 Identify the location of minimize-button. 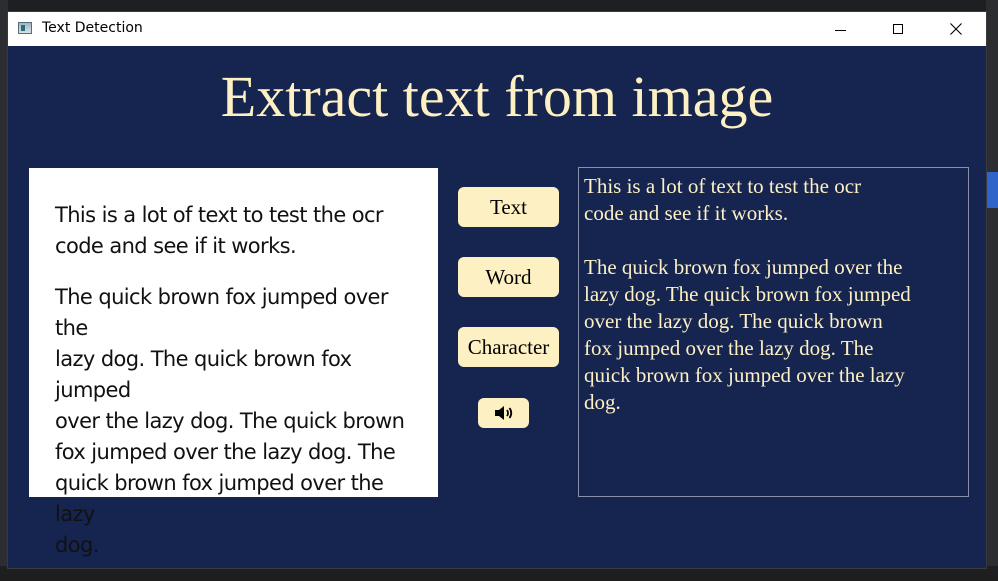
(840, 29).